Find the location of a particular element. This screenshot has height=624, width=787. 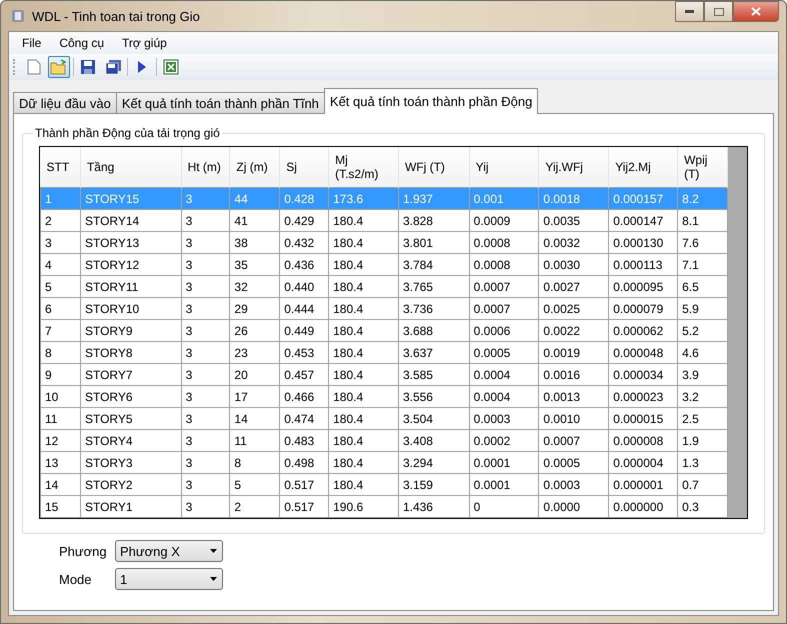

column-header: Yij is located at coordinates (504, 167).